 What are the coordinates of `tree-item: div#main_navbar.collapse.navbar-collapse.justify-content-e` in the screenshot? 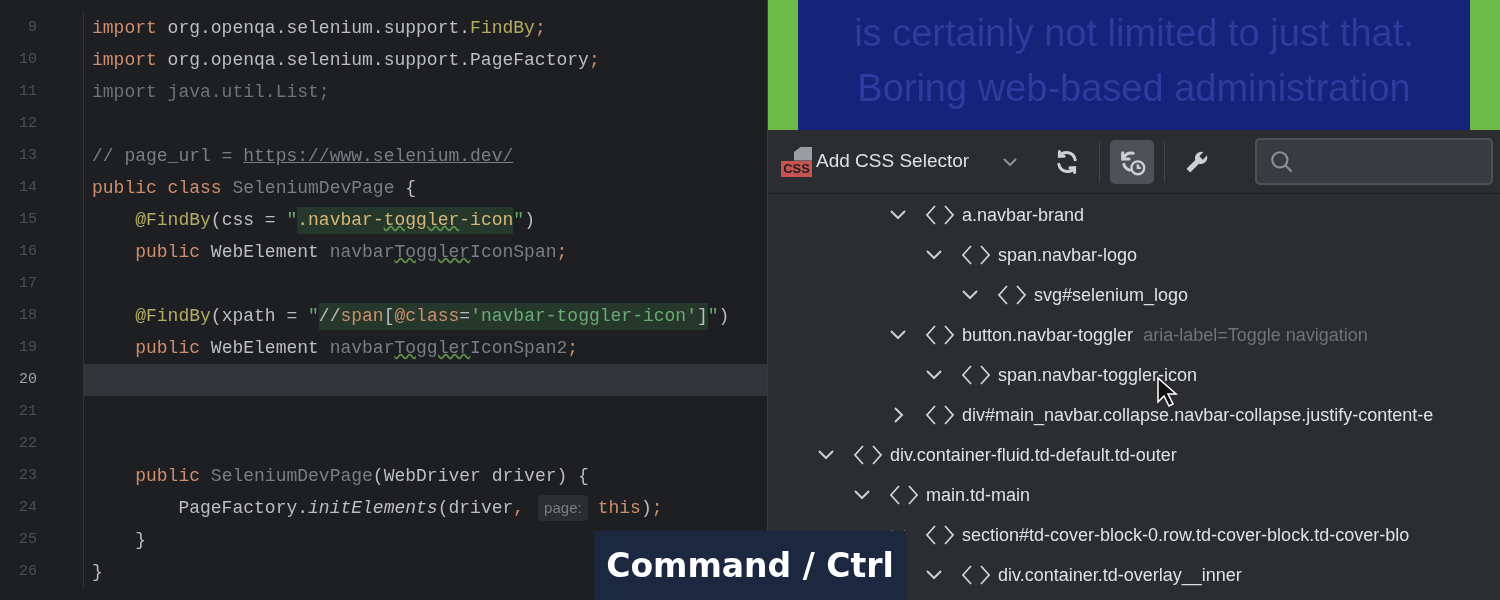 It's located at (1134, 415).